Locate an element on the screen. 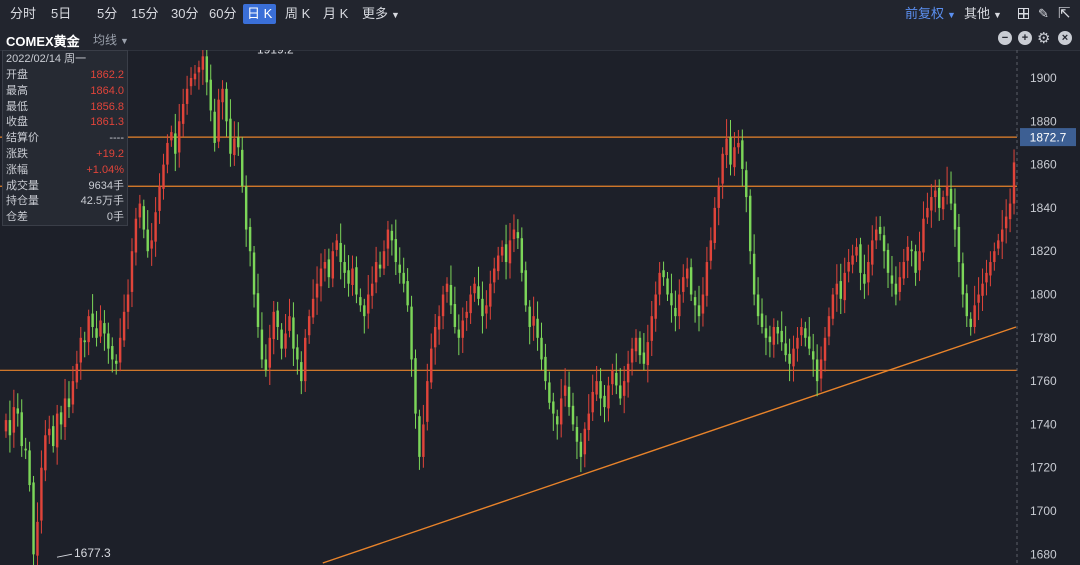  info-value: +1.04% is located at coordinates (105, 169).